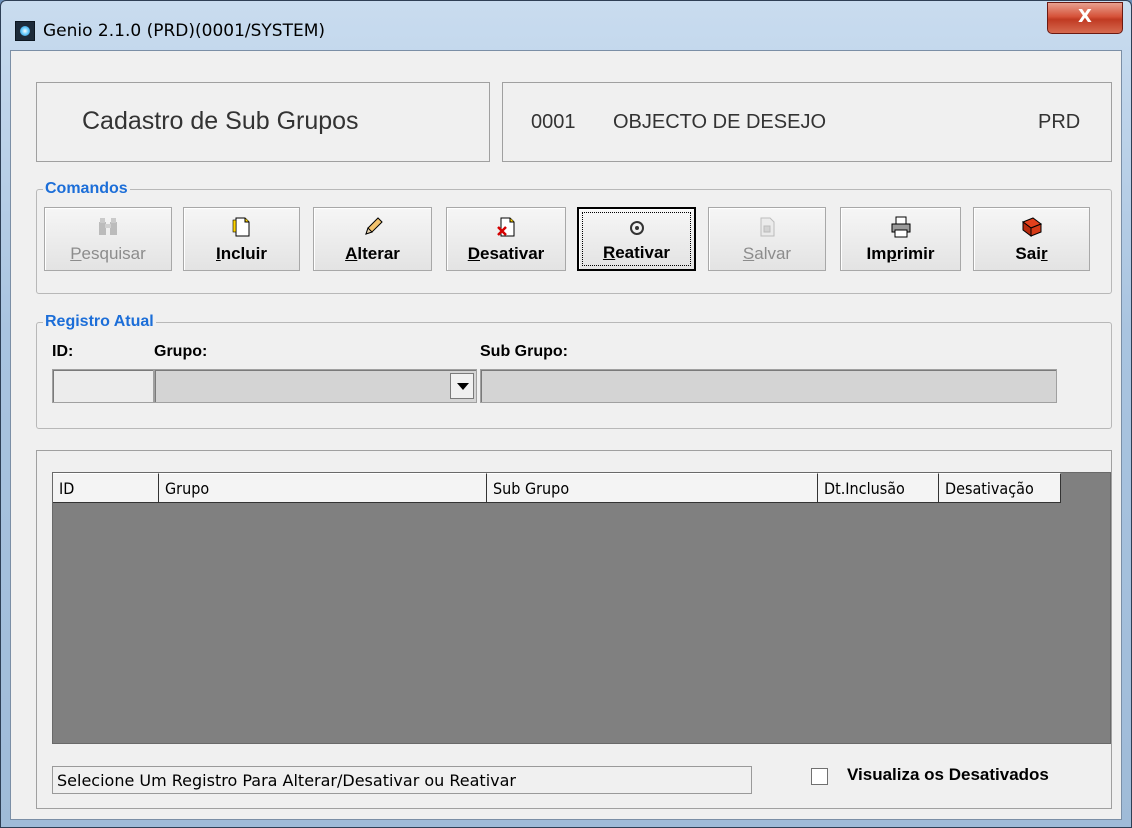 Image resolution: width=1132 pixels, height=828 pixels. I want to click on salvar-button: Salvar, so click(767, 239).